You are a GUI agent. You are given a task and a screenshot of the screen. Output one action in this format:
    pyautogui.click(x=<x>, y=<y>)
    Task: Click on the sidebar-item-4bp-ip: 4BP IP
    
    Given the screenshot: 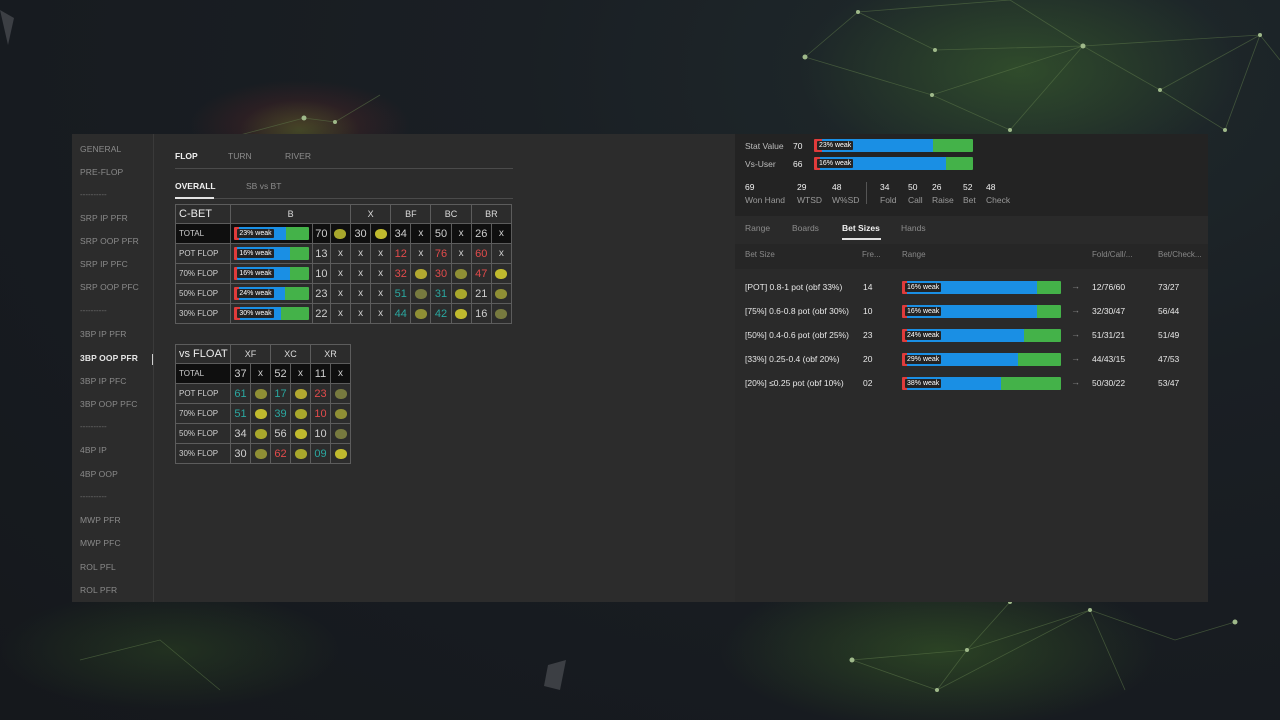 What is the action you would take?
    pyautogui.click(x=93, y=450)
    